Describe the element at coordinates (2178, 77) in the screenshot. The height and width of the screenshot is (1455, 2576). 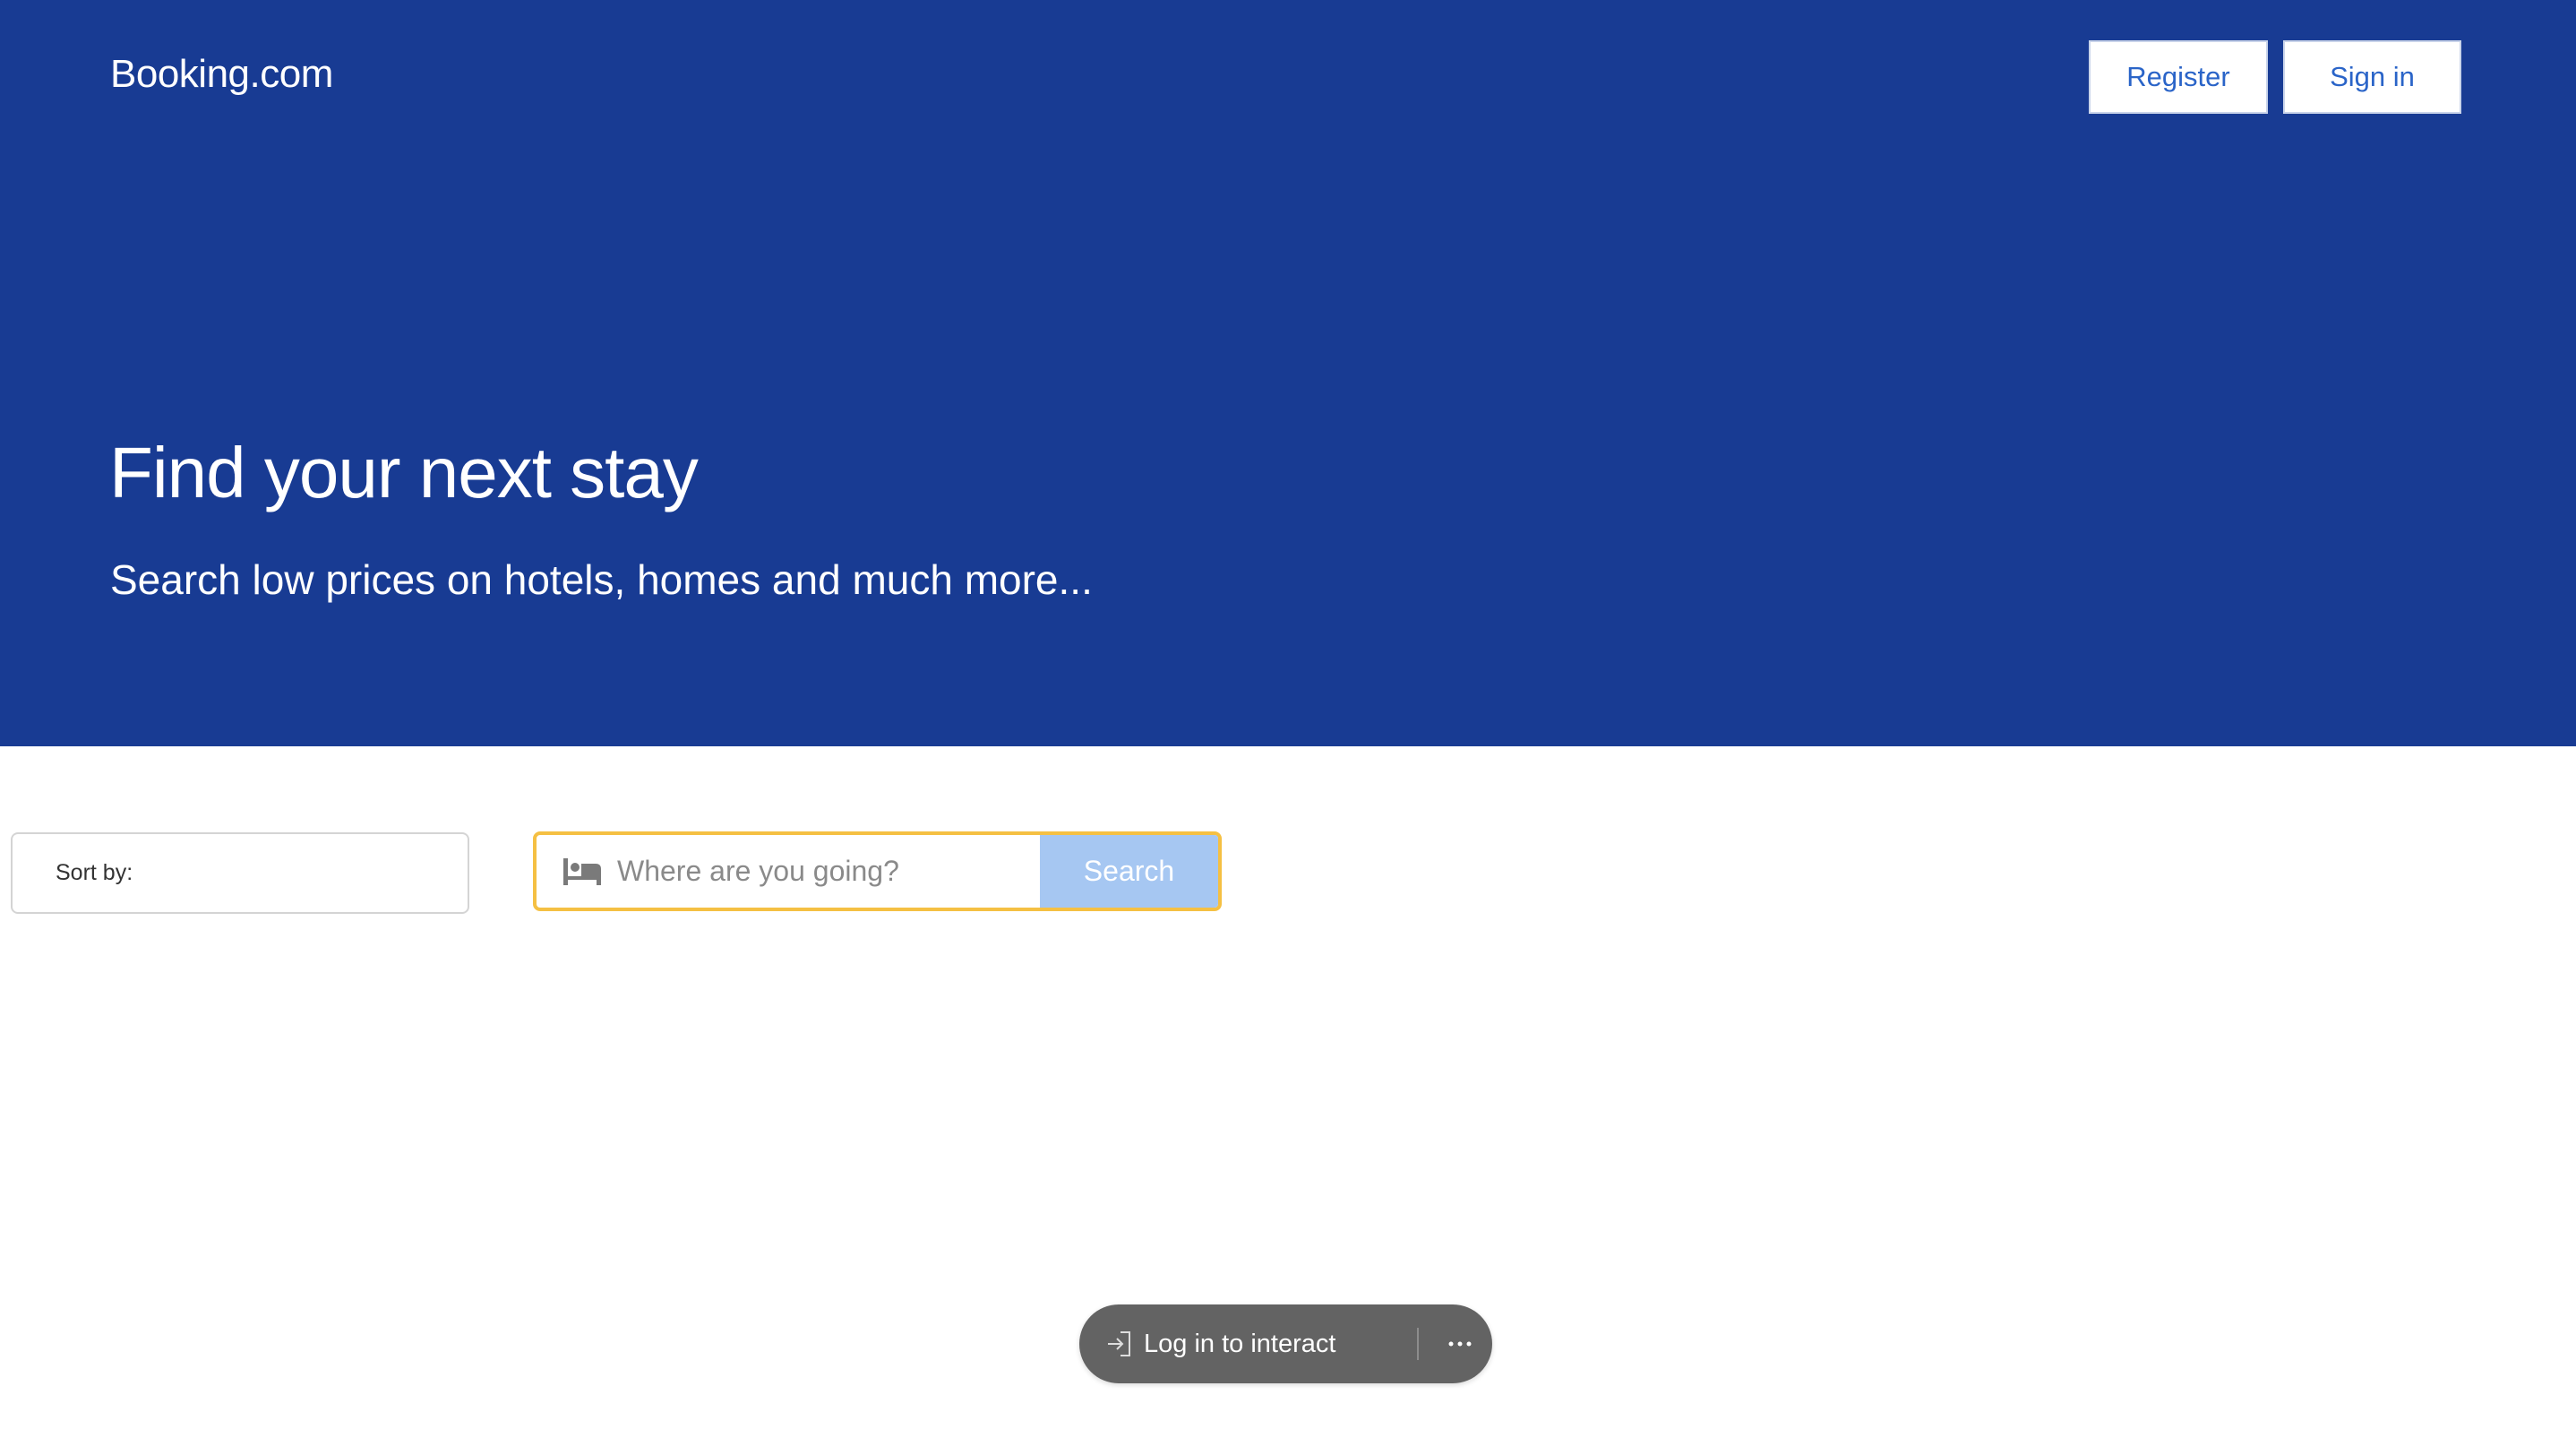
I see `register-button: Register` at that location.